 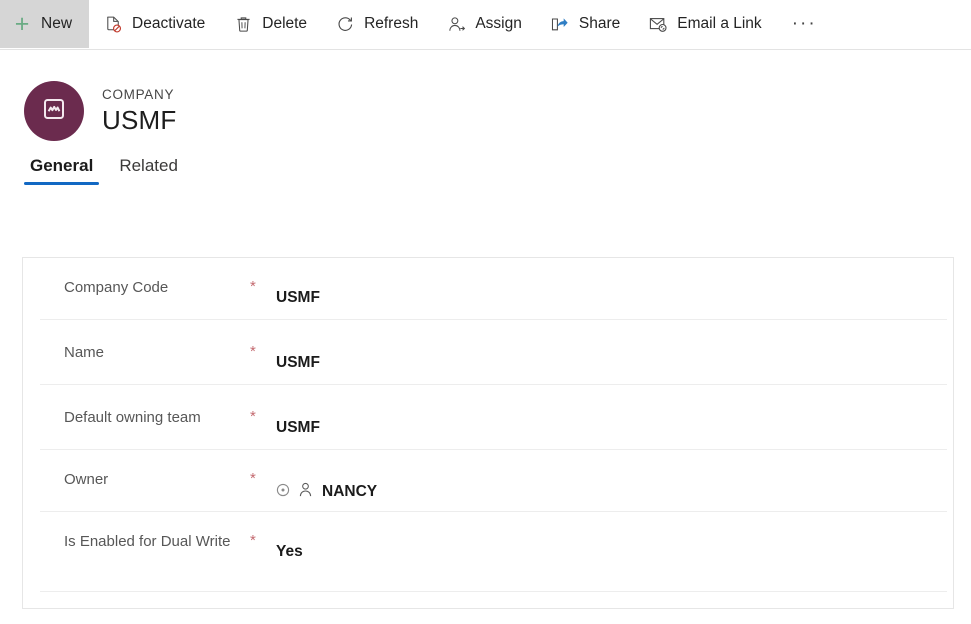 What do you see at coordinates (614, 421) in the screenshot?
I see `field-value-default-owning-team: USMF` at bounding box center [614, 421].